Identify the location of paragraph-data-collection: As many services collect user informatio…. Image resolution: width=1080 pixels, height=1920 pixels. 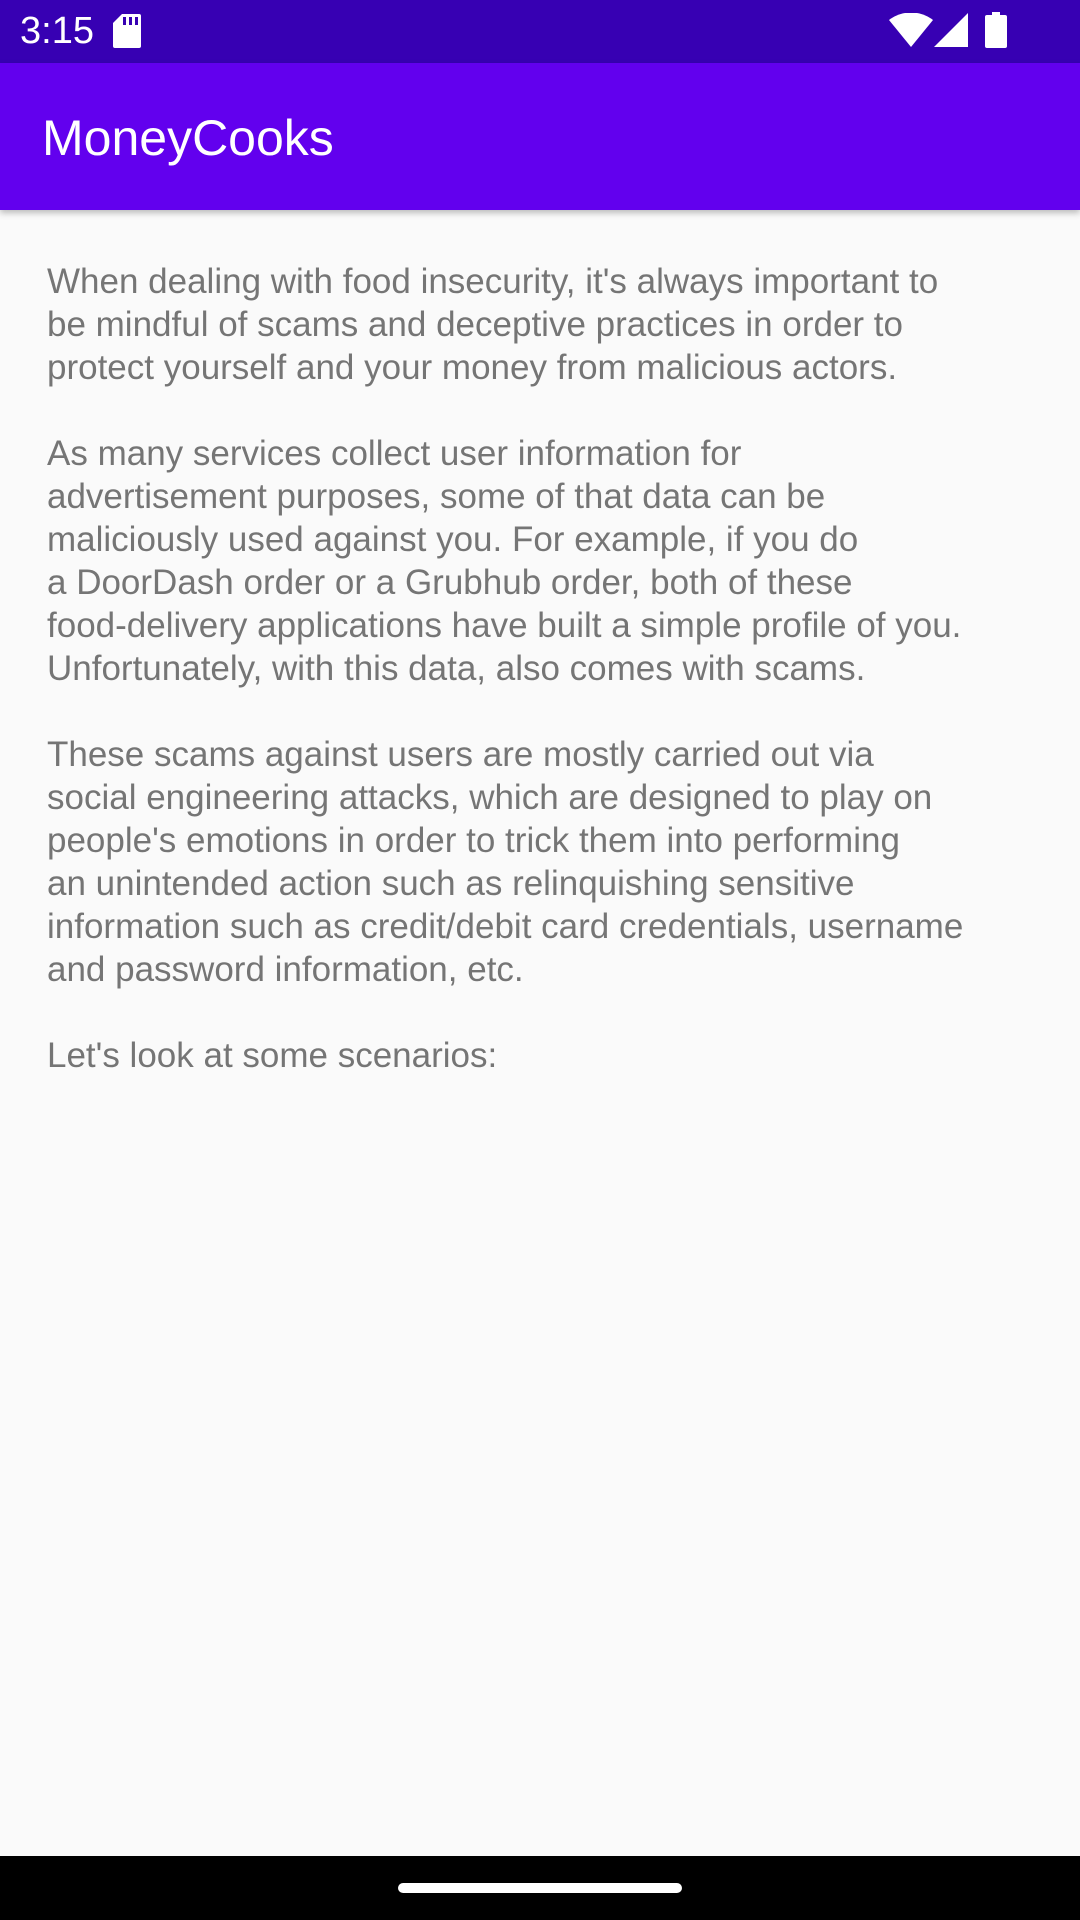
(504, 561).